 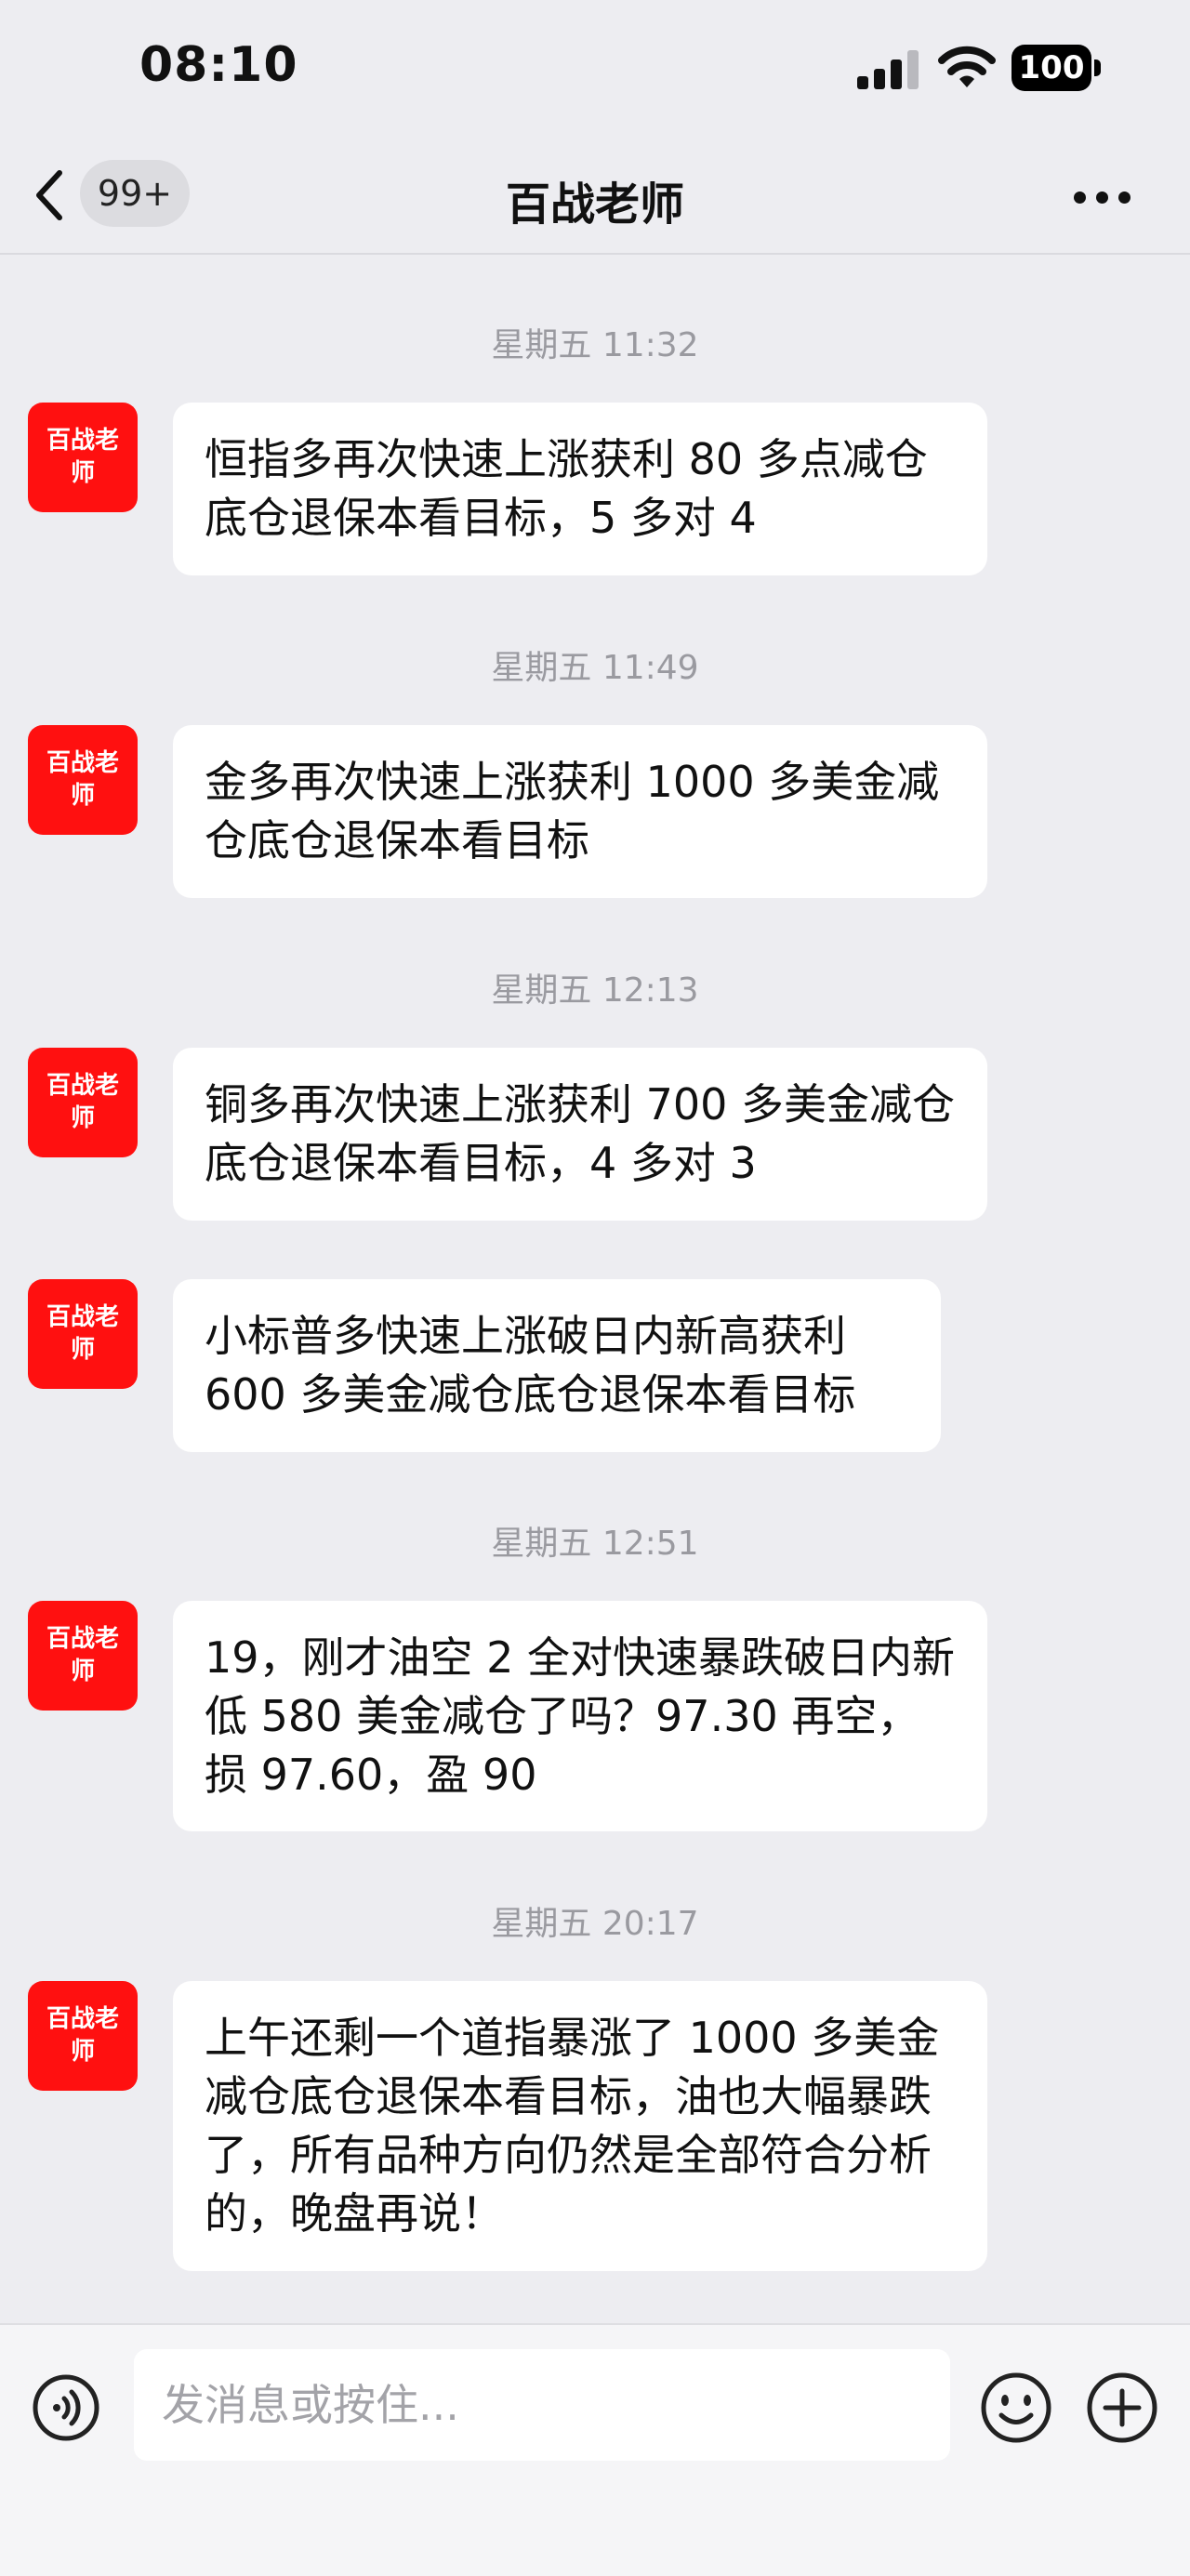 What do you see at coordinates (595, 1544) in the screenshot?
I see `timestamp: 星期五 12:51` at bounding box center [595, 1544].